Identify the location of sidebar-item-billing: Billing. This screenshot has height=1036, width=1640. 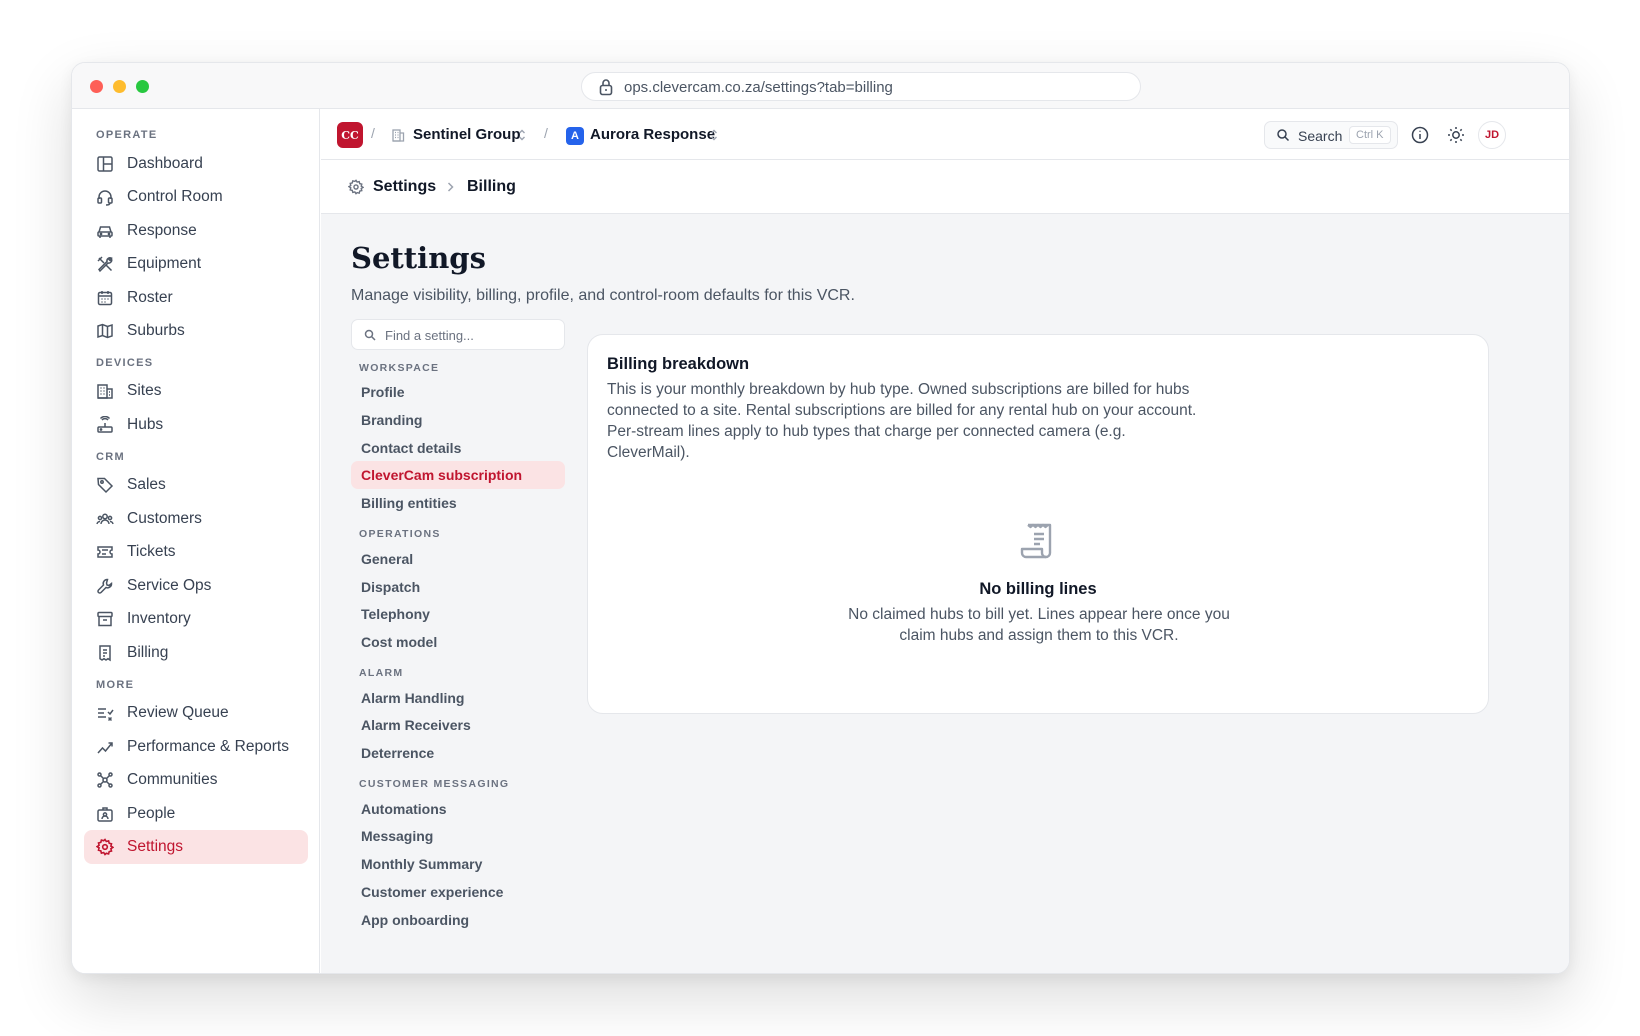
(196, 653).